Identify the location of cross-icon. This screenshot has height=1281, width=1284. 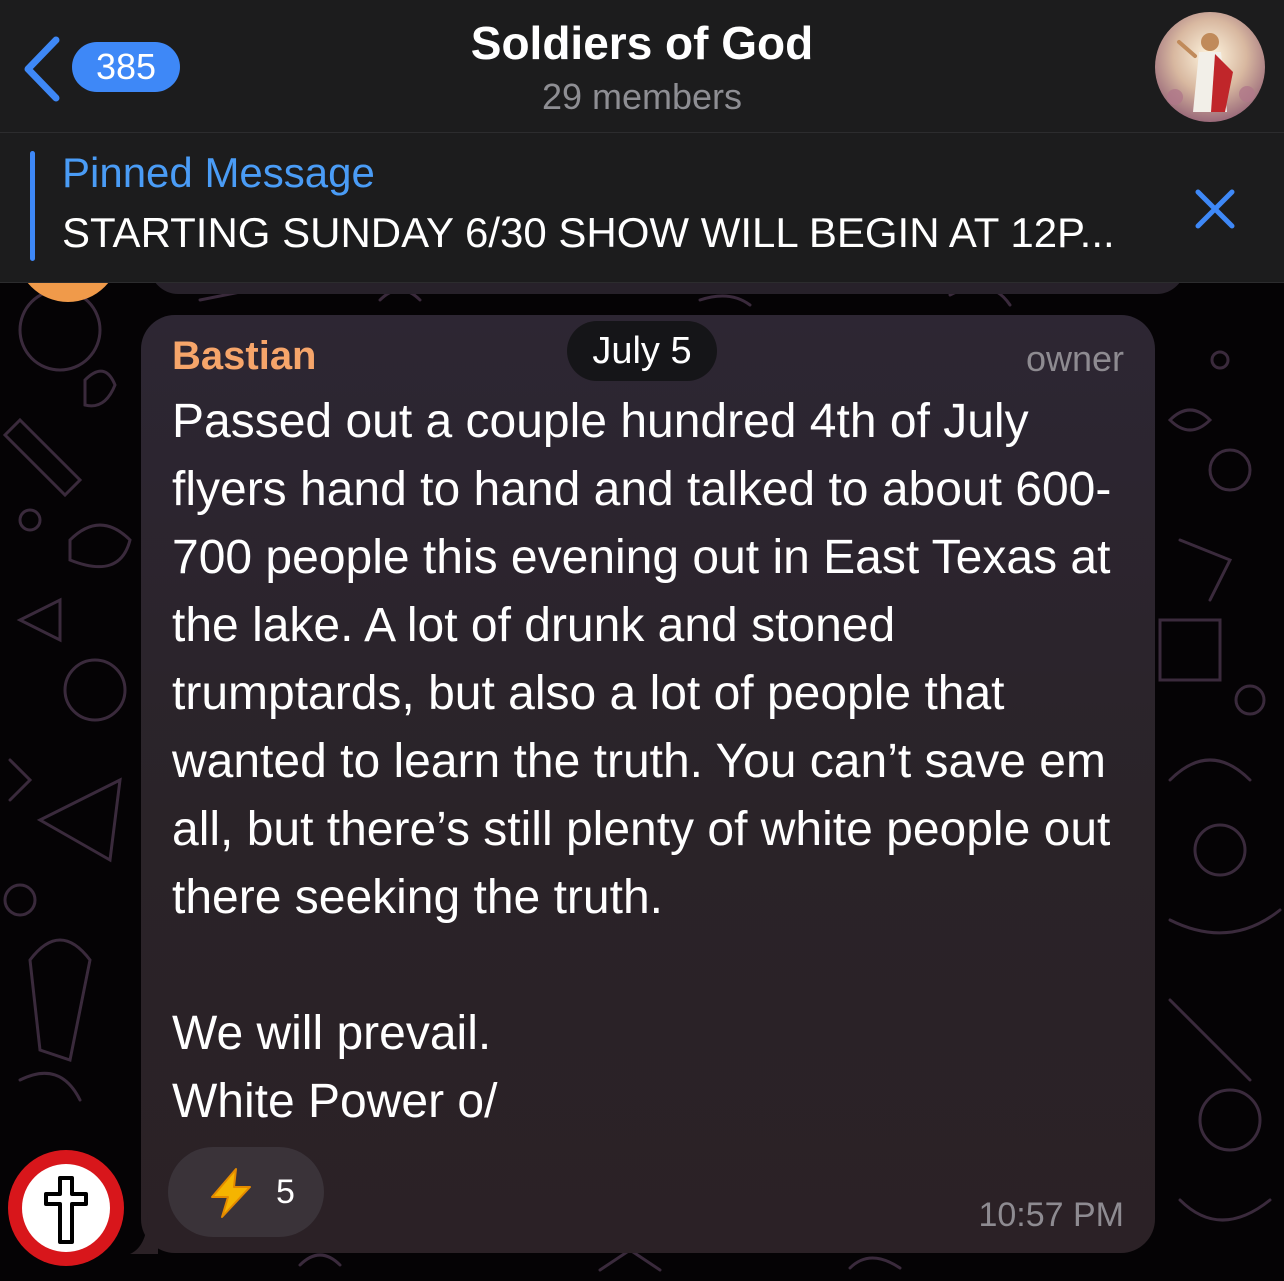
(66, 1210).